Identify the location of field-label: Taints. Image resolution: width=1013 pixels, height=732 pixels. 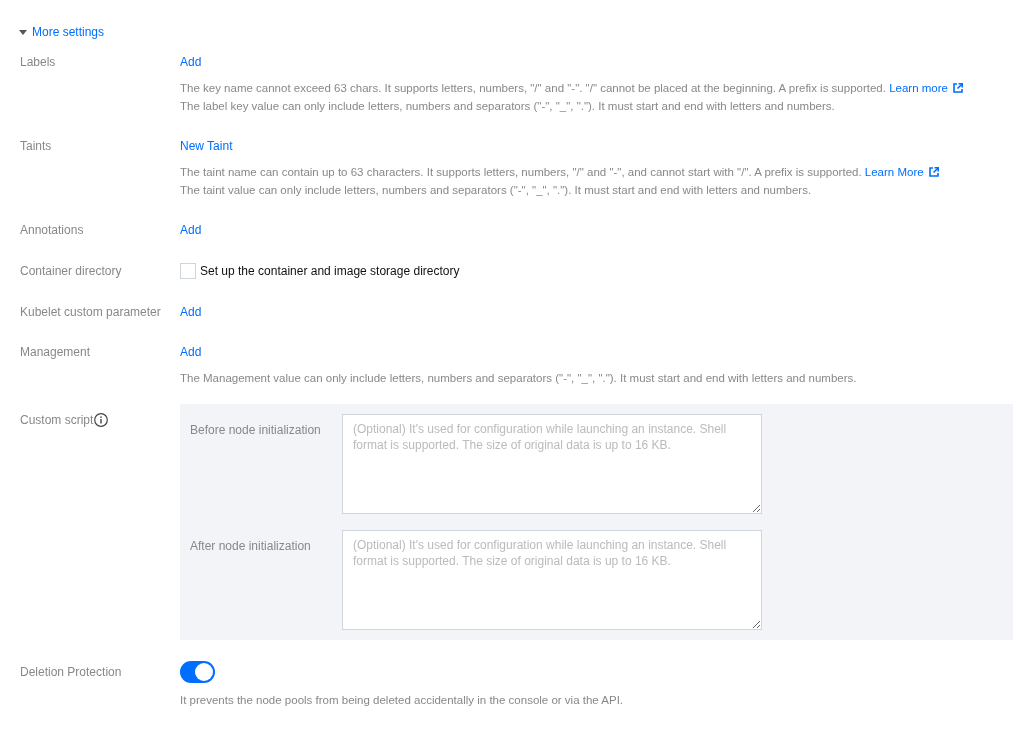
(36, 146).